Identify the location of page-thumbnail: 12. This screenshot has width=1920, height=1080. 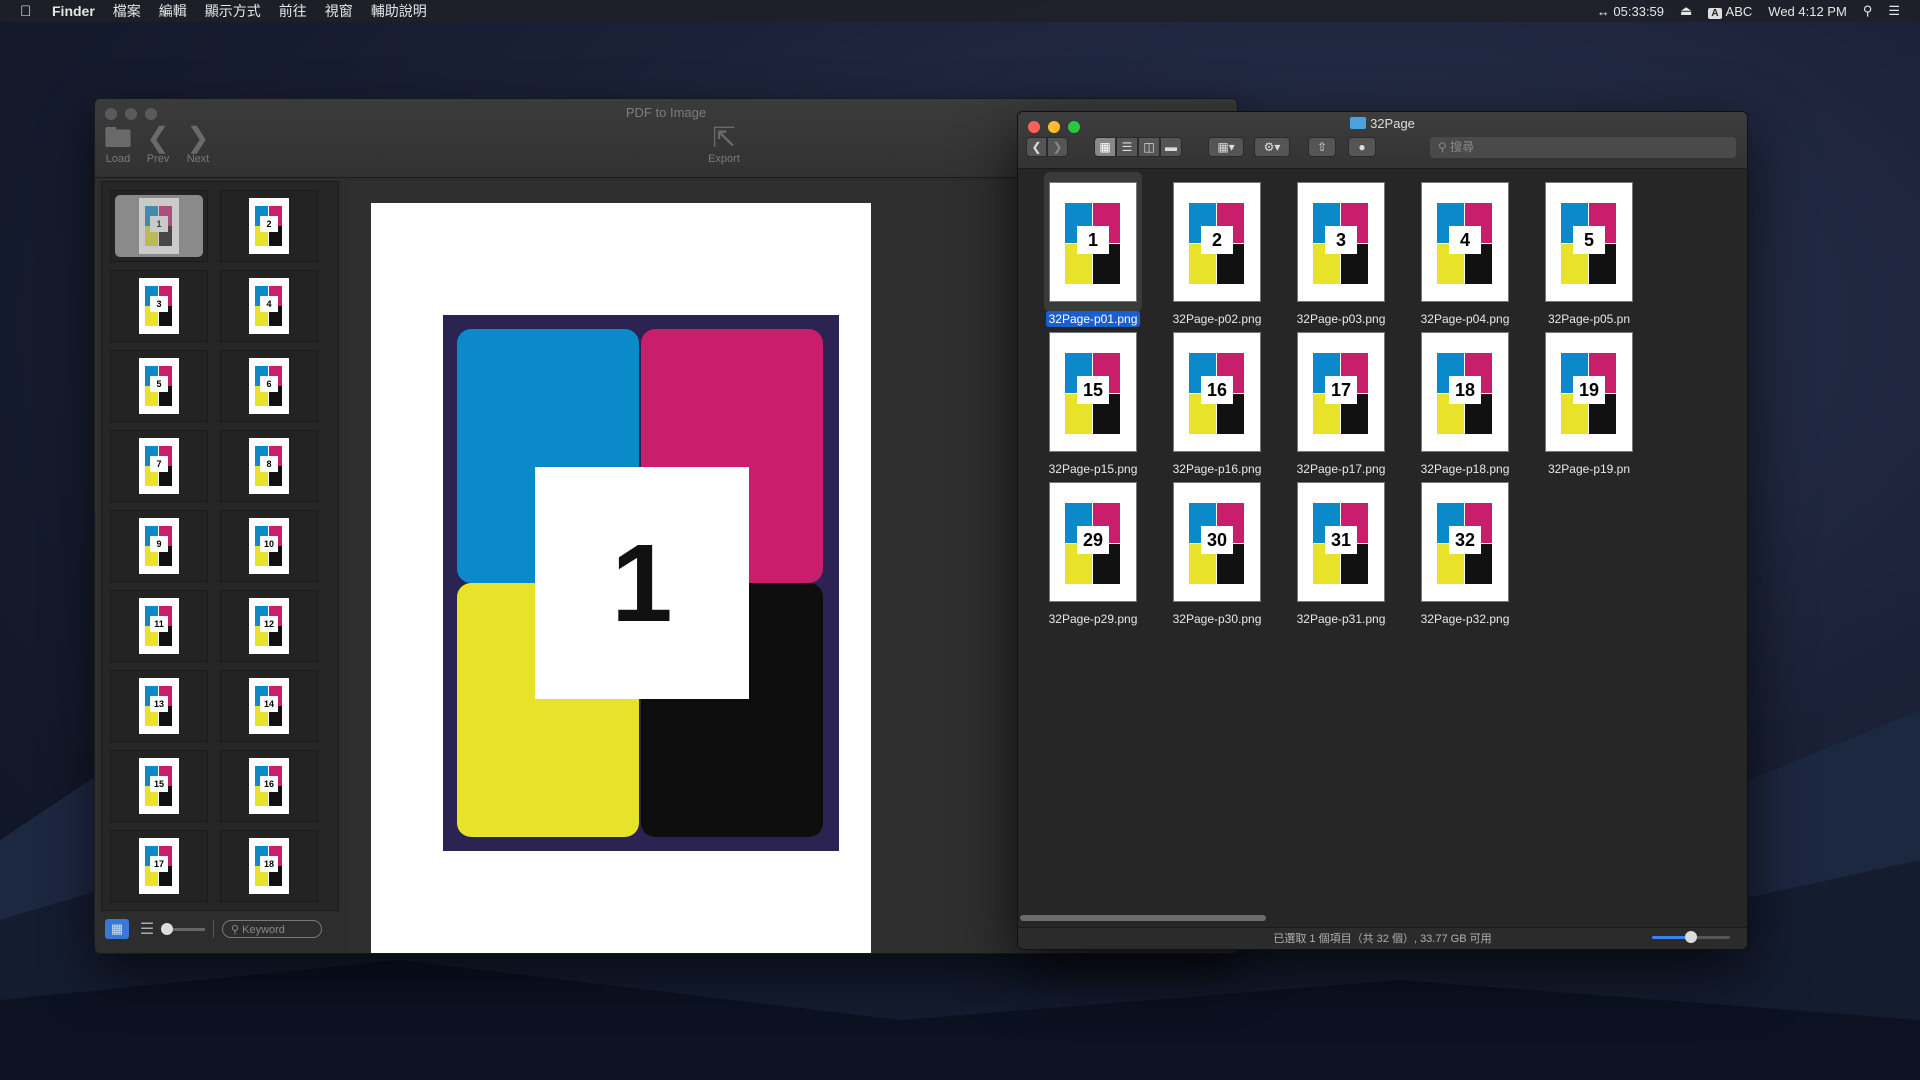
(269, 626).